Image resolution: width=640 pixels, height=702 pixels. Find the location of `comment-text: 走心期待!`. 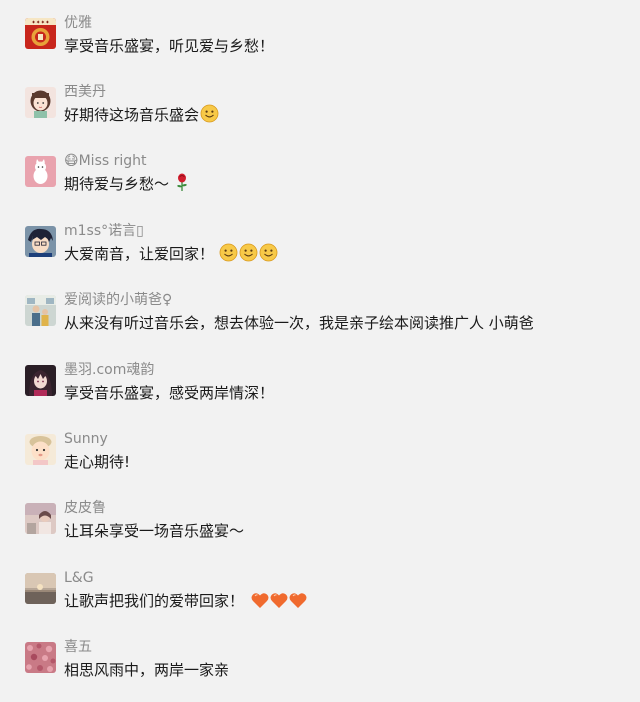

comment-text: 走心期待! is located at coordinates (97, 462).